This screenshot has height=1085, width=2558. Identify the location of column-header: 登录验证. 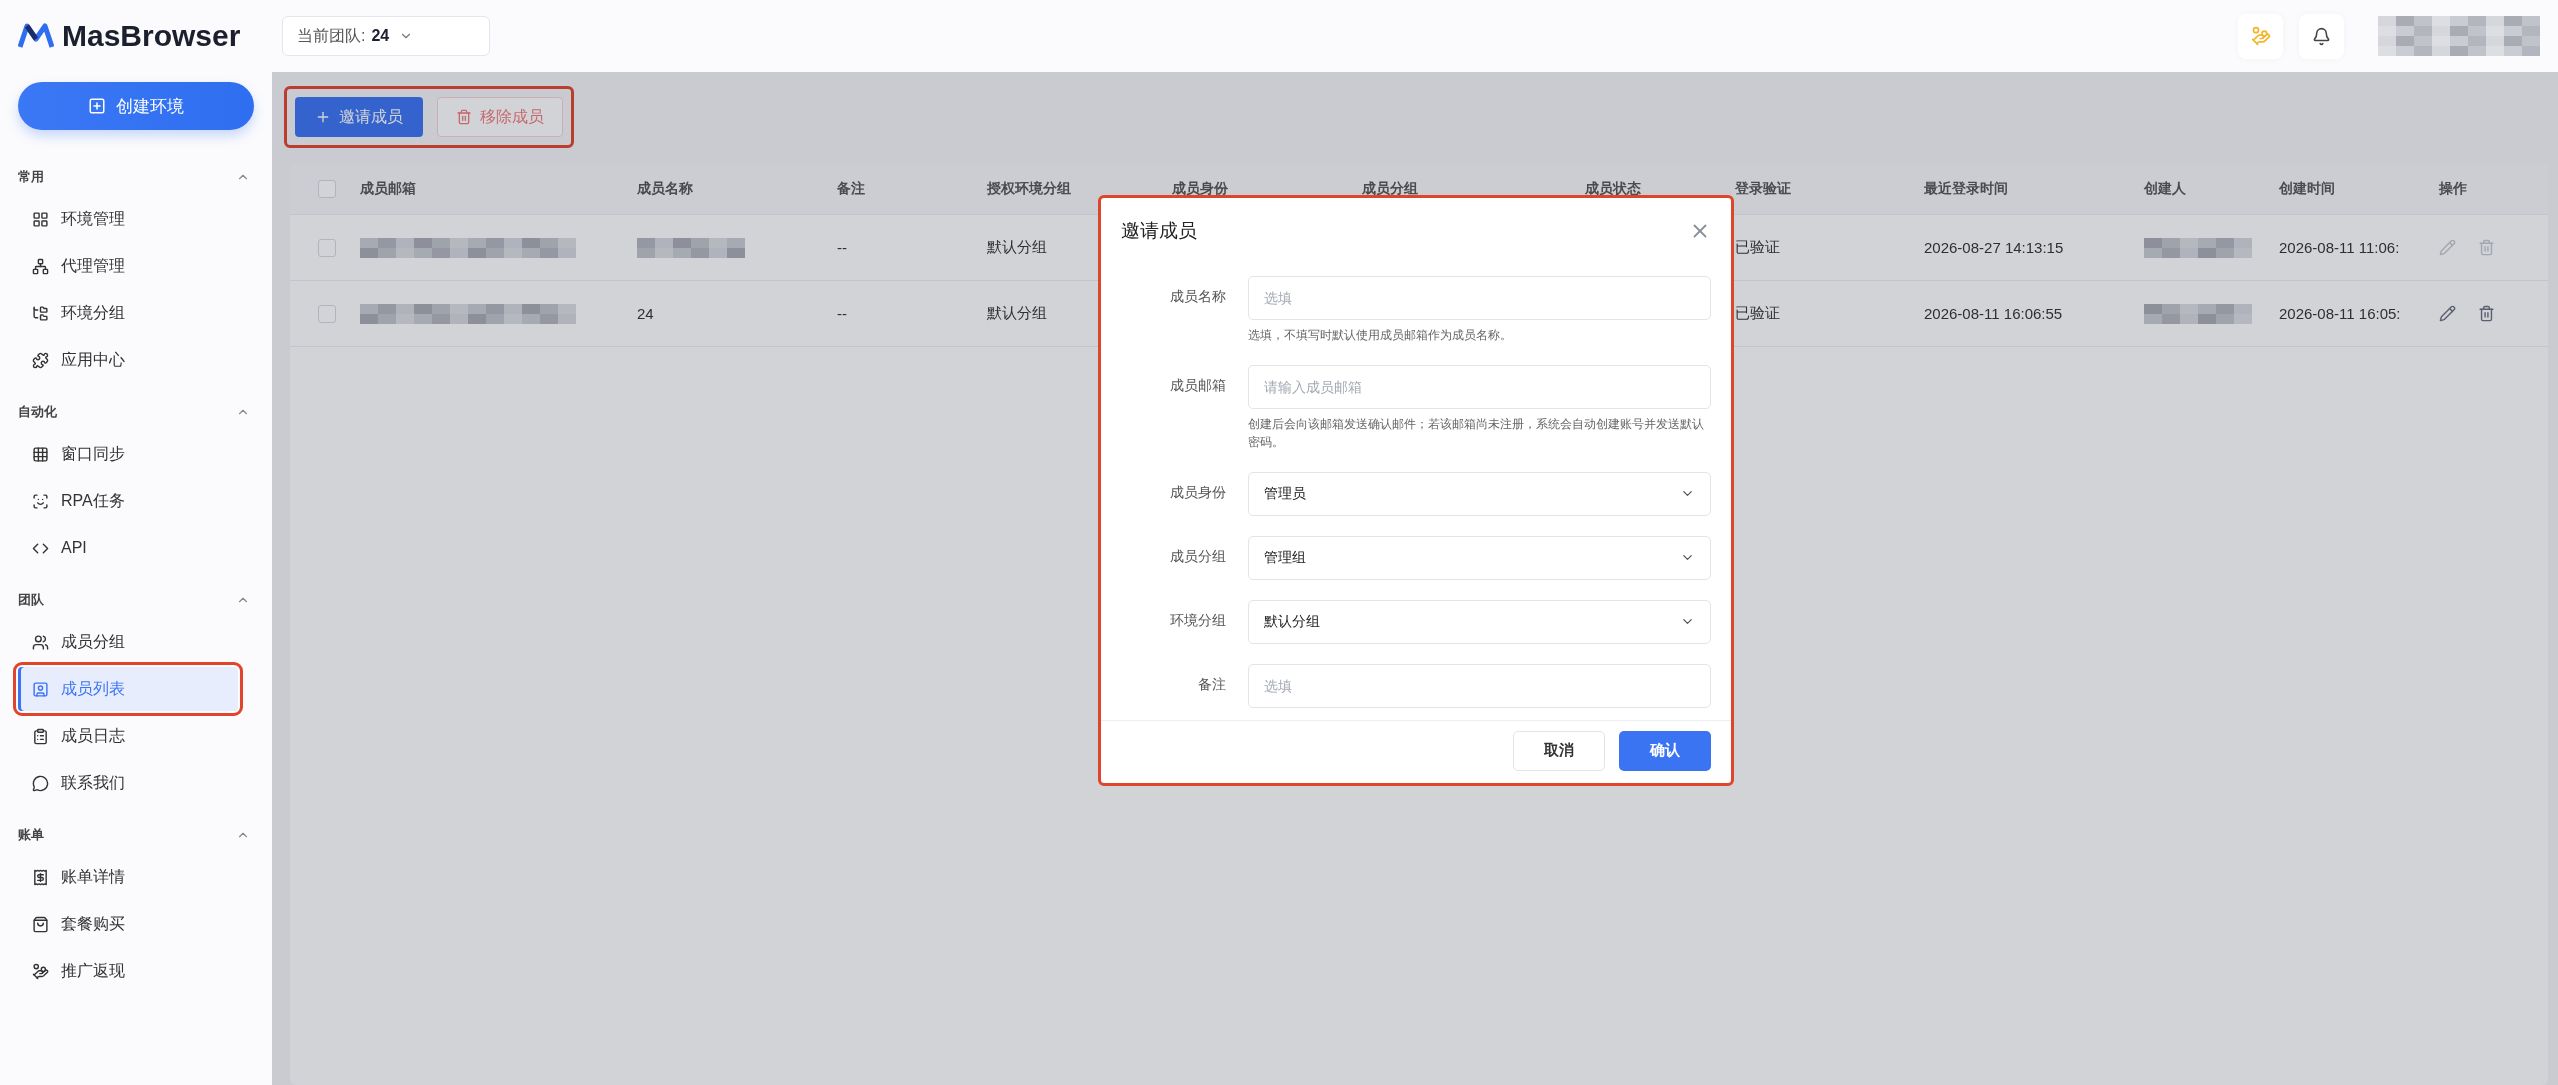
(1763, 189).